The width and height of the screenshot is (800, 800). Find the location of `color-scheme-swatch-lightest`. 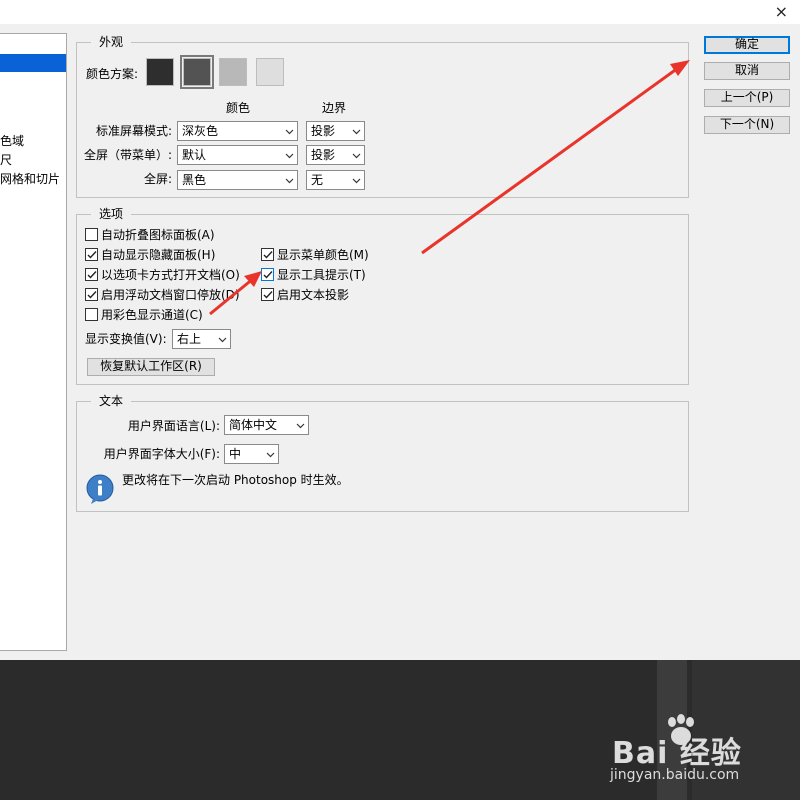

color-scheme-swatch-lightest is located at coordinates (270, 72).